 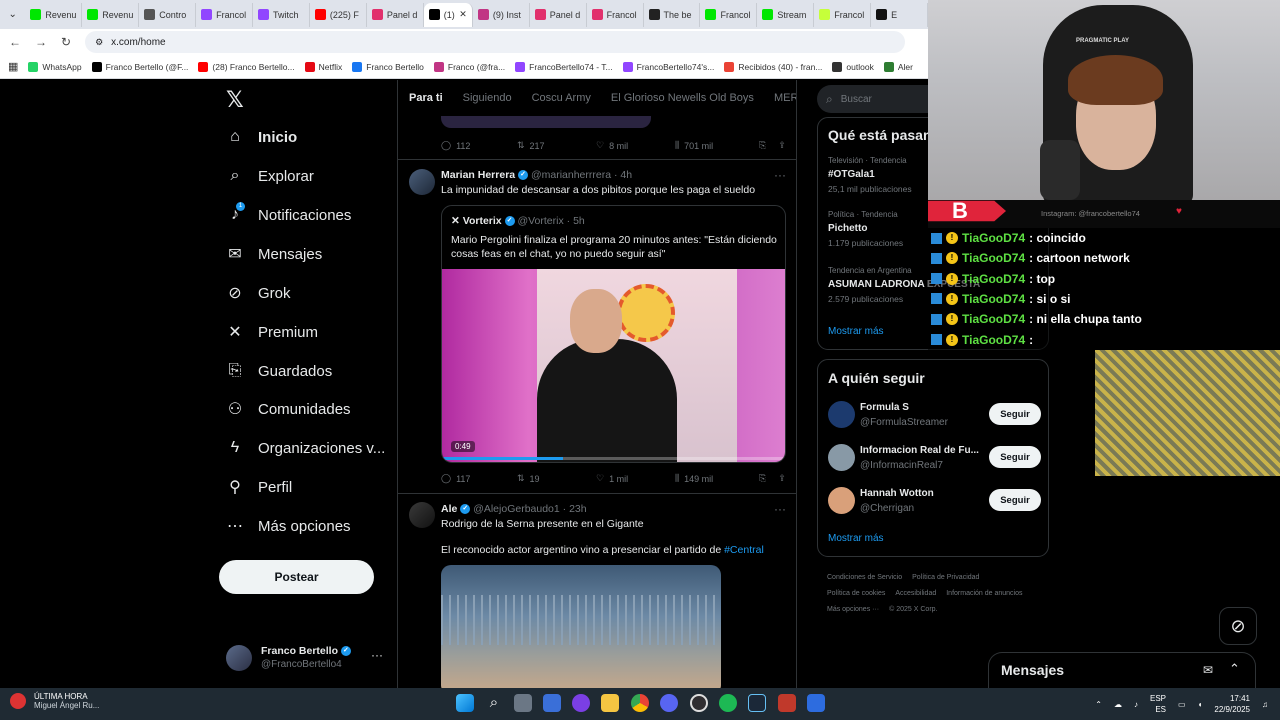 I want to click on collapse-icon: ⌃, so click(x=1234, y=669).